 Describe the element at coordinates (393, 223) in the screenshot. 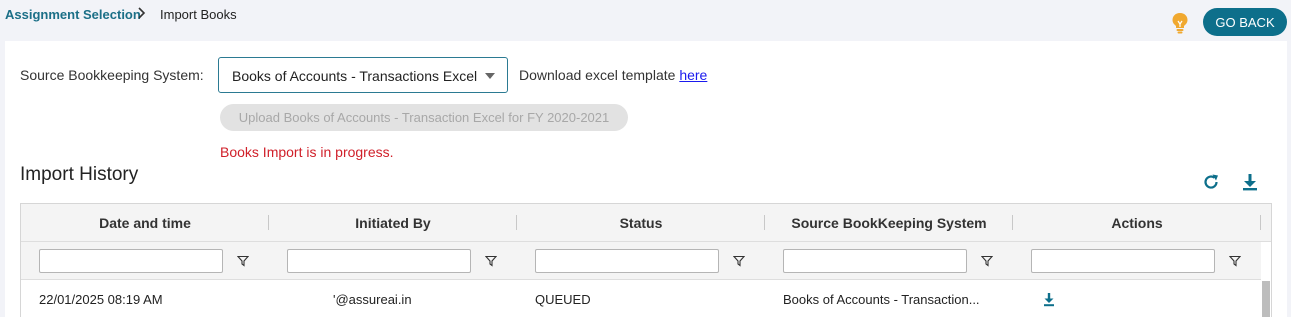

I see `column-header-initiated-by: Initiated By` at that location.